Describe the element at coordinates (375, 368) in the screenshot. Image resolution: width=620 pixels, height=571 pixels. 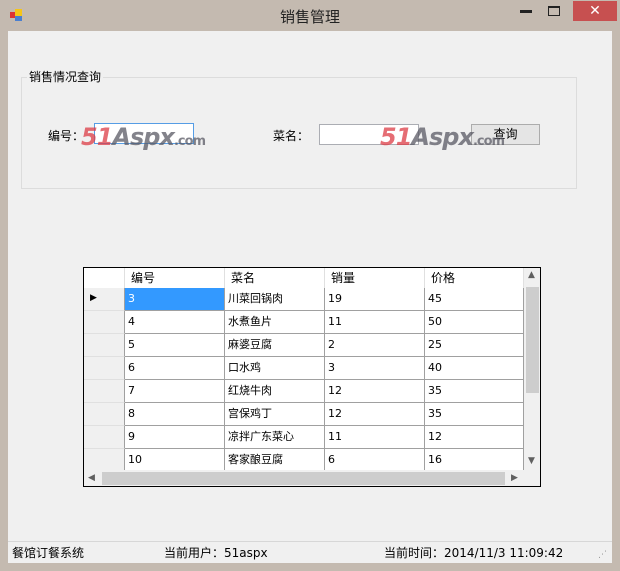
I see `cell-sales: 3` at that location.